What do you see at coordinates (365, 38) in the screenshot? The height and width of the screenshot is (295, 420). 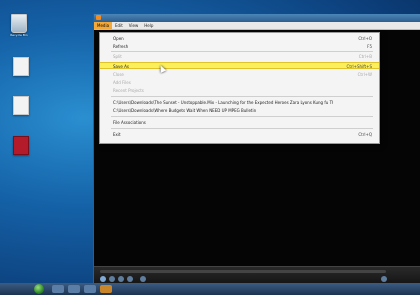 I see `menu-item-shortcut: Ctrl+O` at bounding box center [365, 38].